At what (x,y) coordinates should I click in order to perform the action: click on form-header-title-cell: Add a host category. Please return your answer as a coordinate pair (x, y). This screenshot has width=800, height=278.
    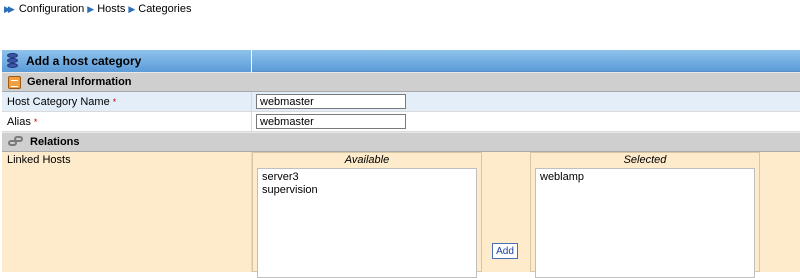
    Looking at the image, I should click on (127, 61).